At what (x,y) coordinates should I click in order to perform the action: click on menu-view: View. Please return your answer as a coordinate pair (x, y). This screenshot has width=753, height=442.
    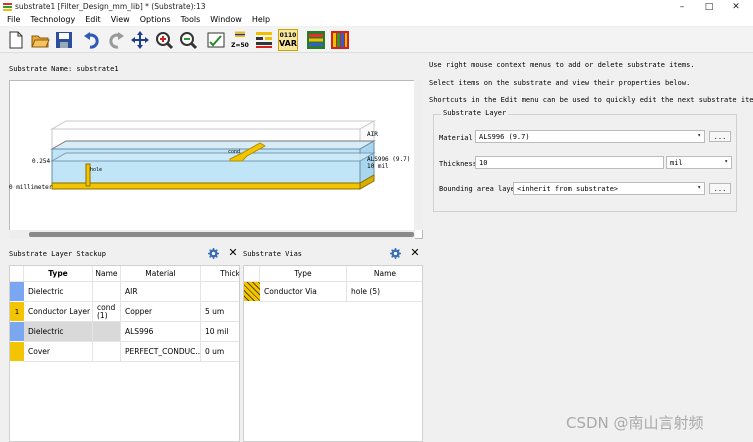
    Looking at the image, I should click on (120, 19).